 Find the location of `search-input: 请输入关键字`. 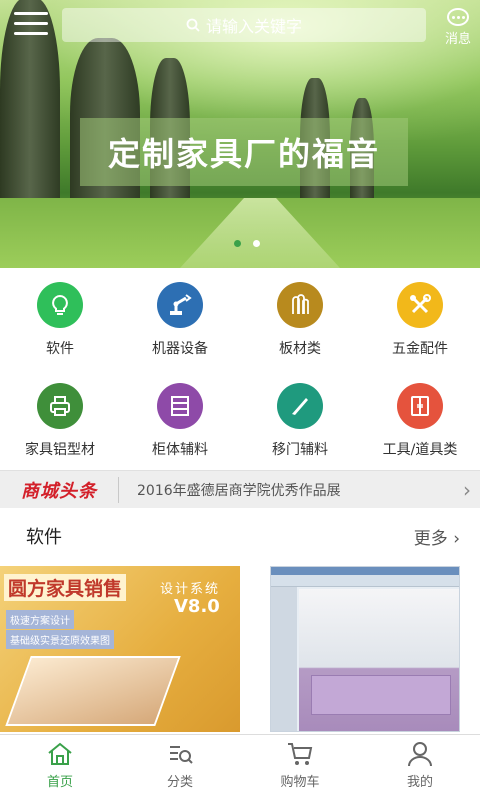

search-input: 请输入关键字 is located at coordinates (244, 25).